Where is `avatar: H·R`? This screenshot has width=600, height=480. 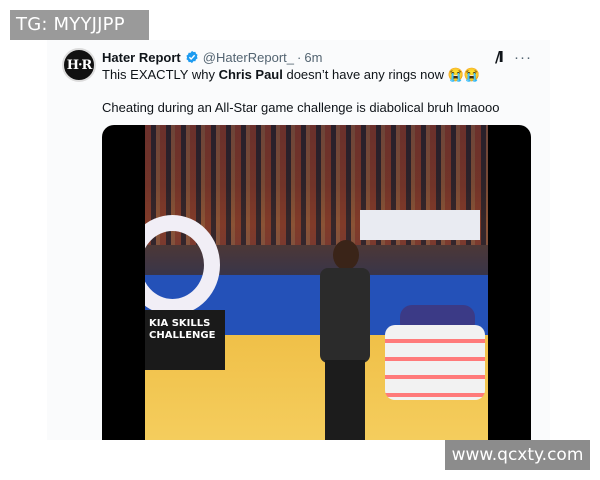 avatar: H·R is located at coordinates (79, 65).